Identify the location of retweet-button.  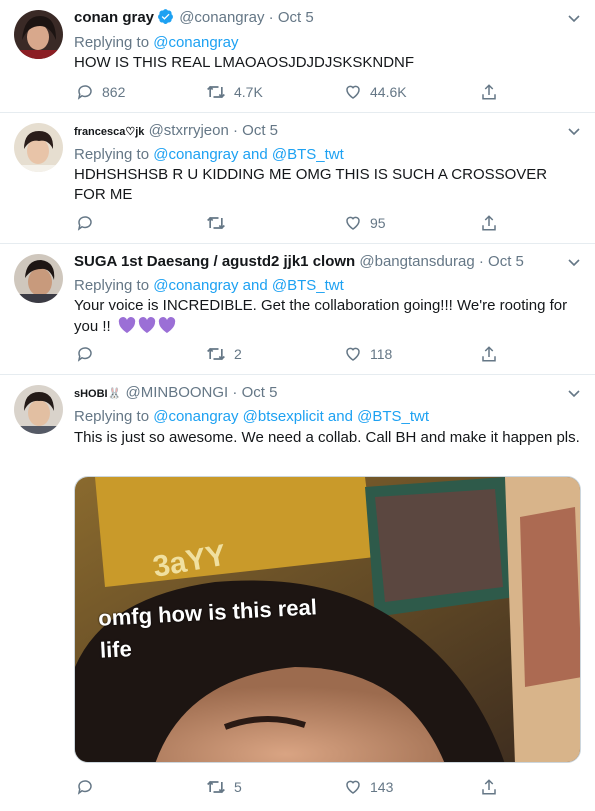
(220, 223).